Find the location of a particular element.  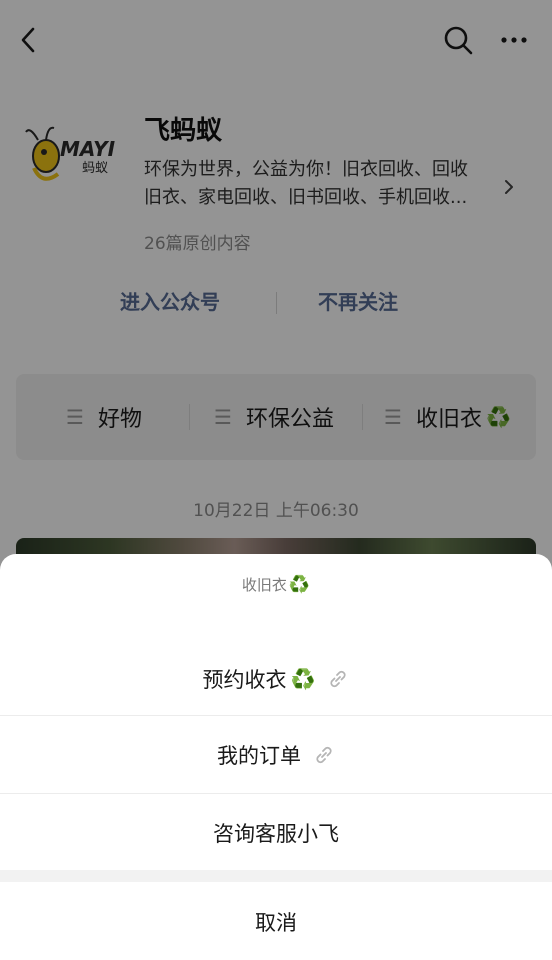

sheet-item-book-pickup: 预约收衣 ♻️ is located at coordinates (276, 678).